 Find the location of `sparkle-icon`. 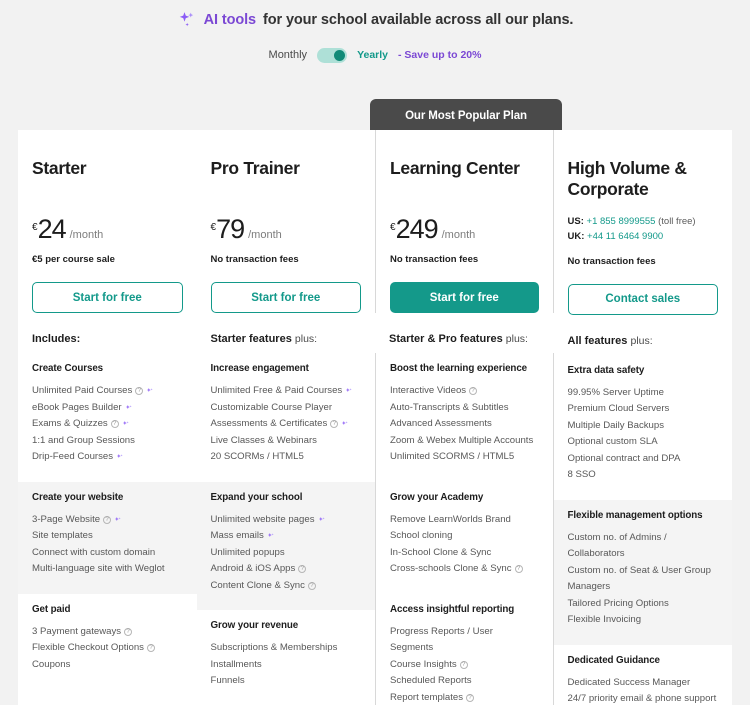

sparkle-icon is located at coordinates (186, 19).